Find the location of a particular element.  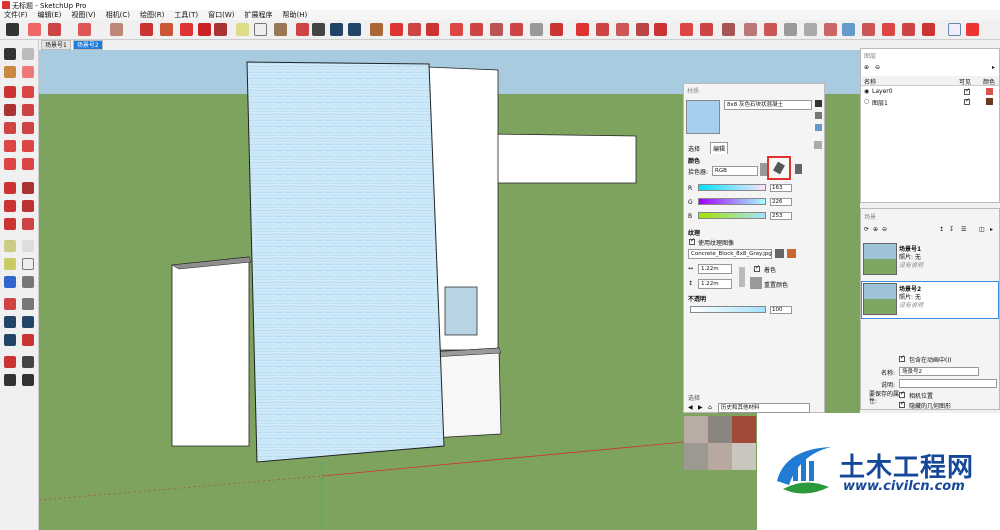

axes-tool-icon is located at coordinates (10, 282).